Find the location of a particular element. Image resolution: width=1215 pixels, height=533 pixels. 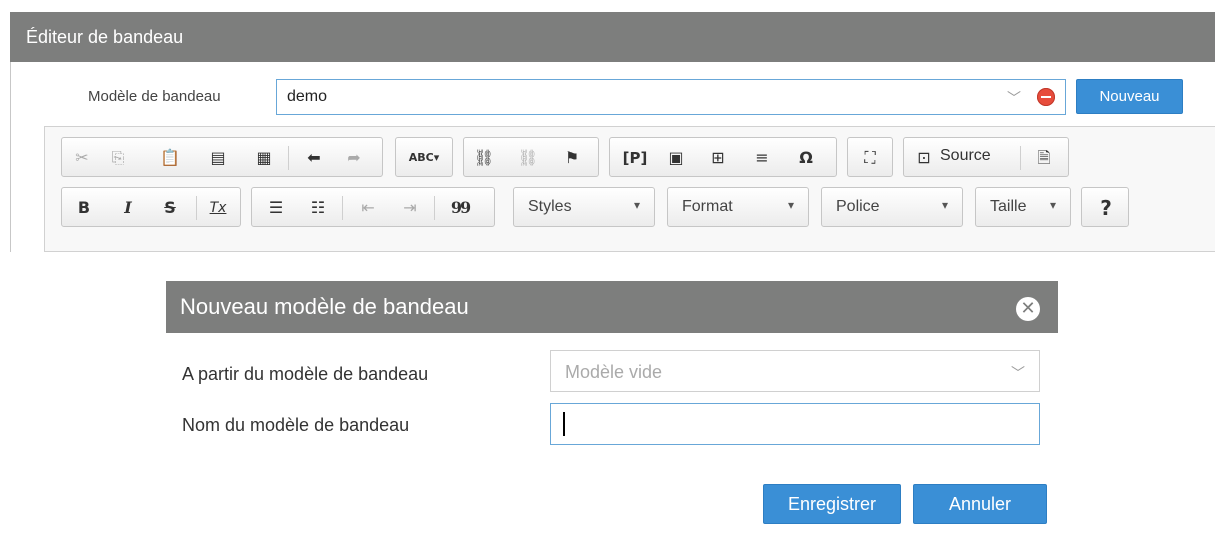

outdent-icon: ⇤ is located at coordinates (368, 208).